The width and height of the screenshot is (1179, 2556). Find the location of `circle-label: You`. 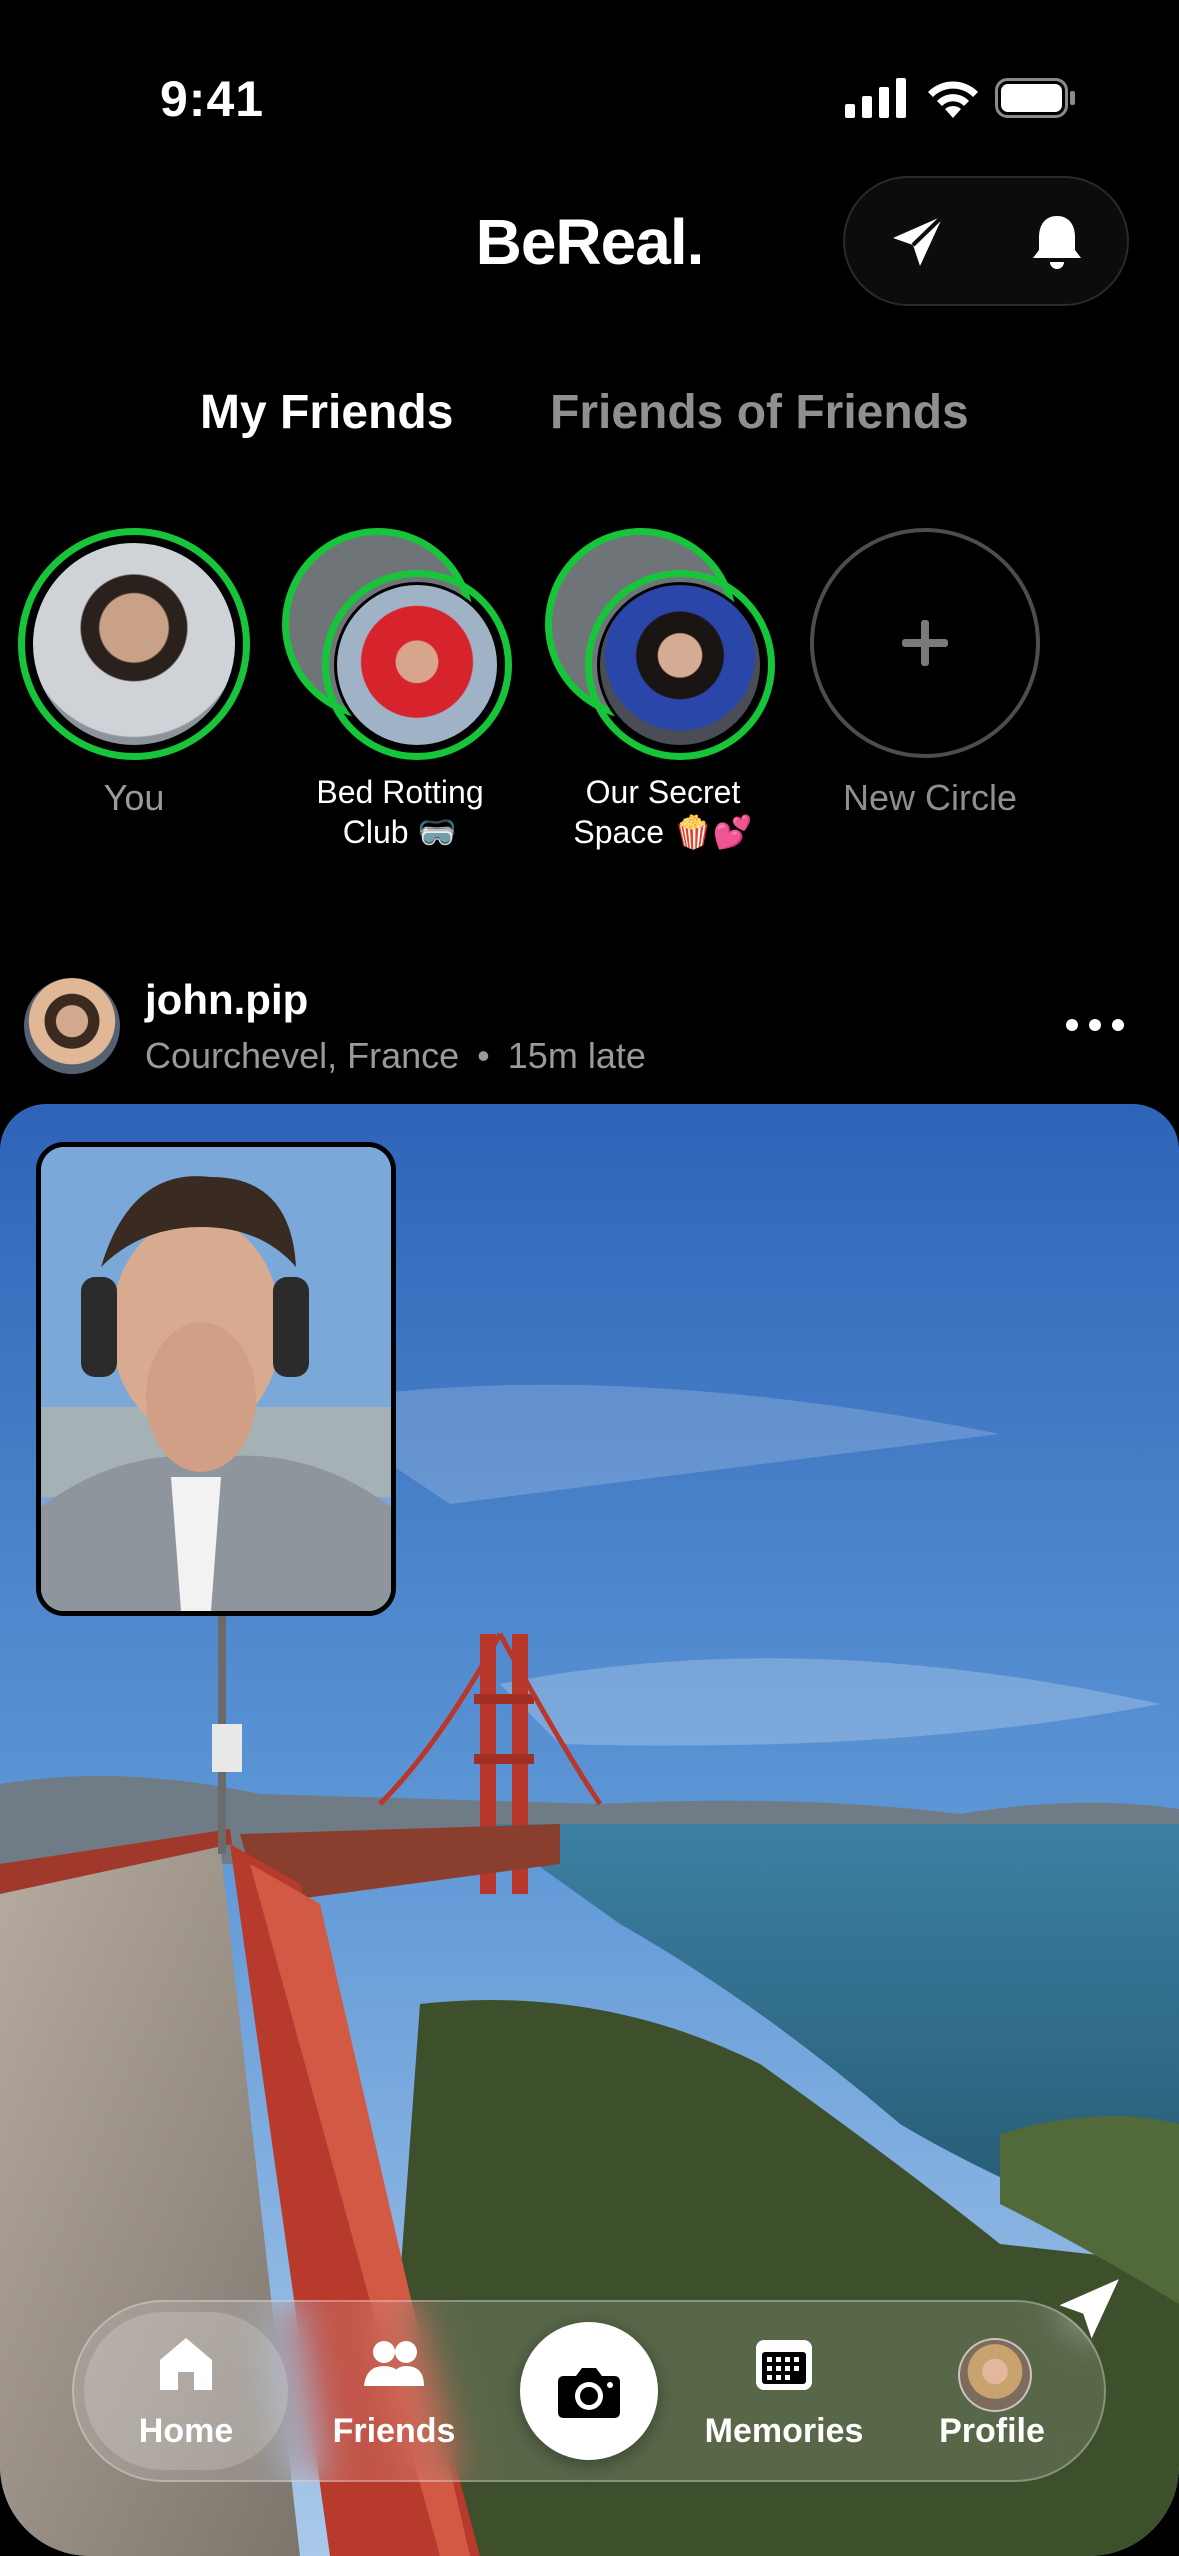

circle-label: You is located at coordinates (134, 797).